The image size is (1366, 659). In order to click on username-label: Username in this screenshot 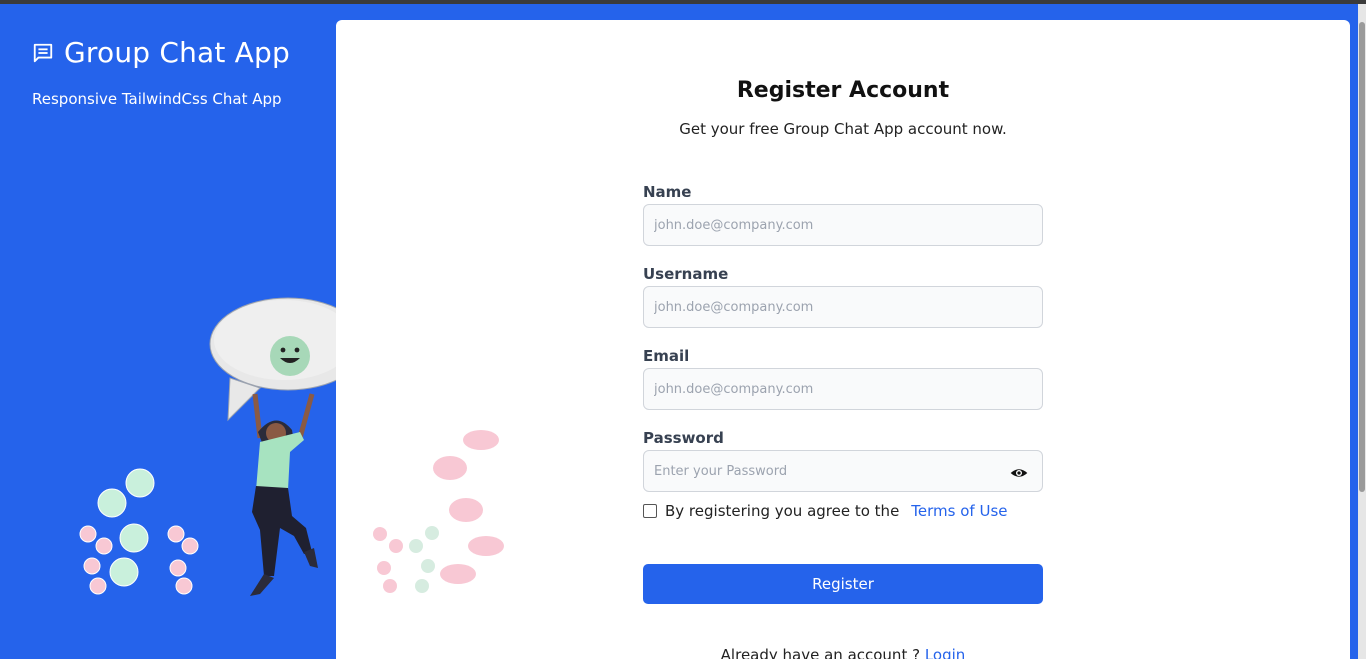, I will do `click(686, 274)`.